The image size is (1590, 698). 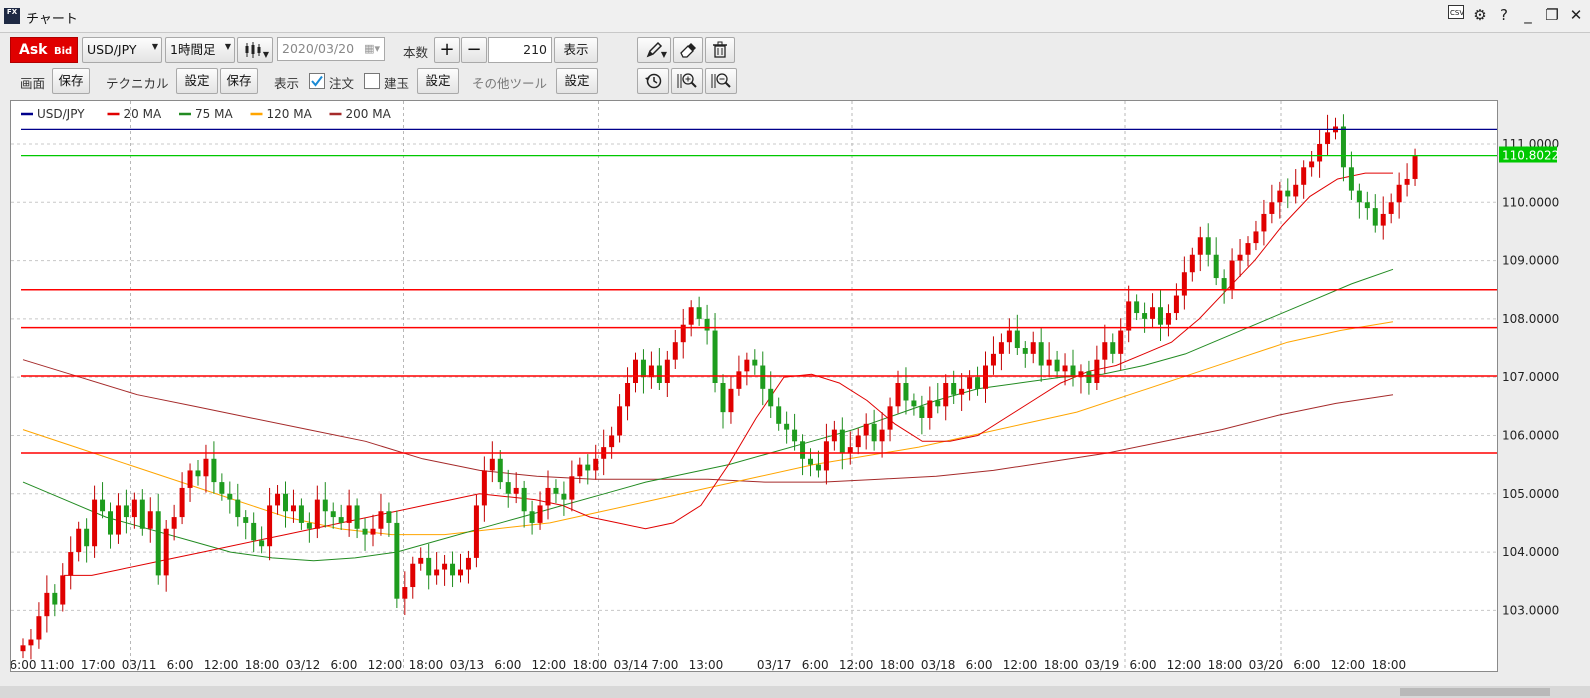 What do you see at coordinates (197, 81) in the screenshot?
I see `technical-settings-button: 設定` at bounding box center [197, 81].